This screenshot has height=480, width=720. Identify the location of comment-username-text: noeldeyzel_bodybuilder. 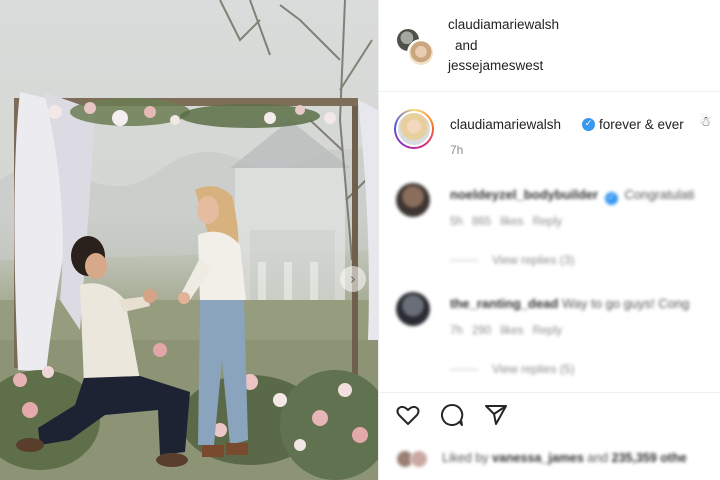
(524, 194).